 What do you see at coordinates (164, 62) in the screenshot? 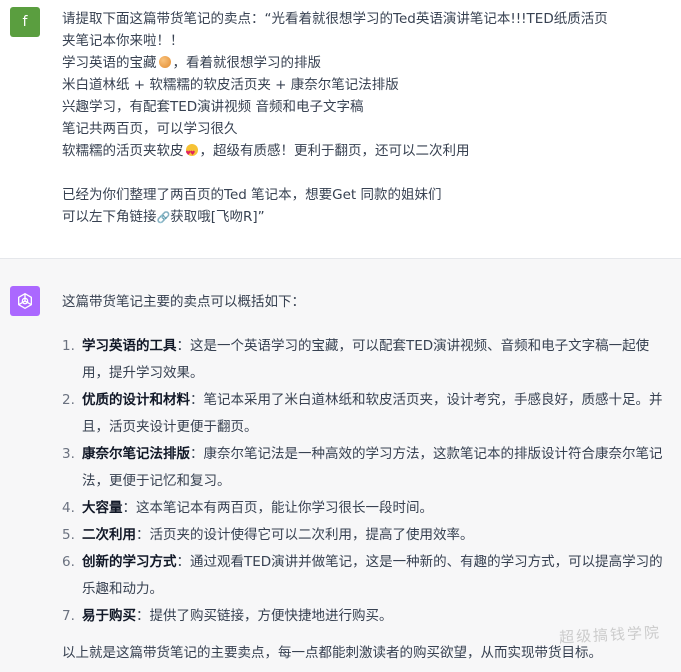
I see `cookie-emoji-icon` at bounding box center [164, 62].